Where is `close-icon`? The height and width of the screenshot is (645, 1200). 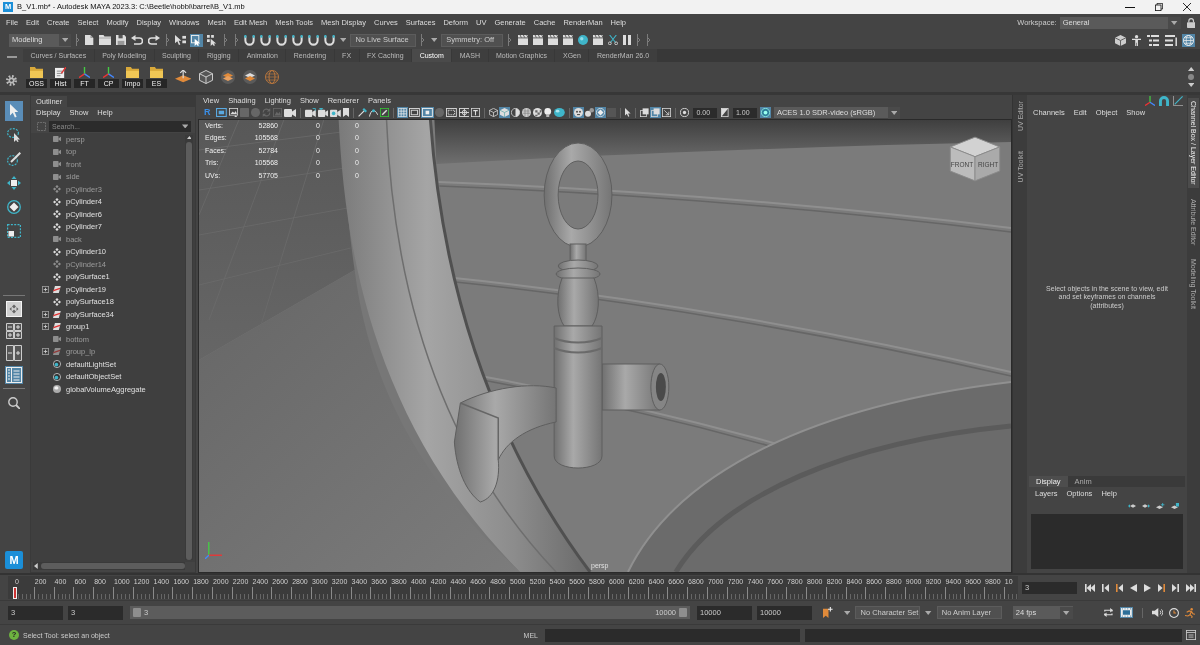
close-icon is located at coordinates (1187, 7).